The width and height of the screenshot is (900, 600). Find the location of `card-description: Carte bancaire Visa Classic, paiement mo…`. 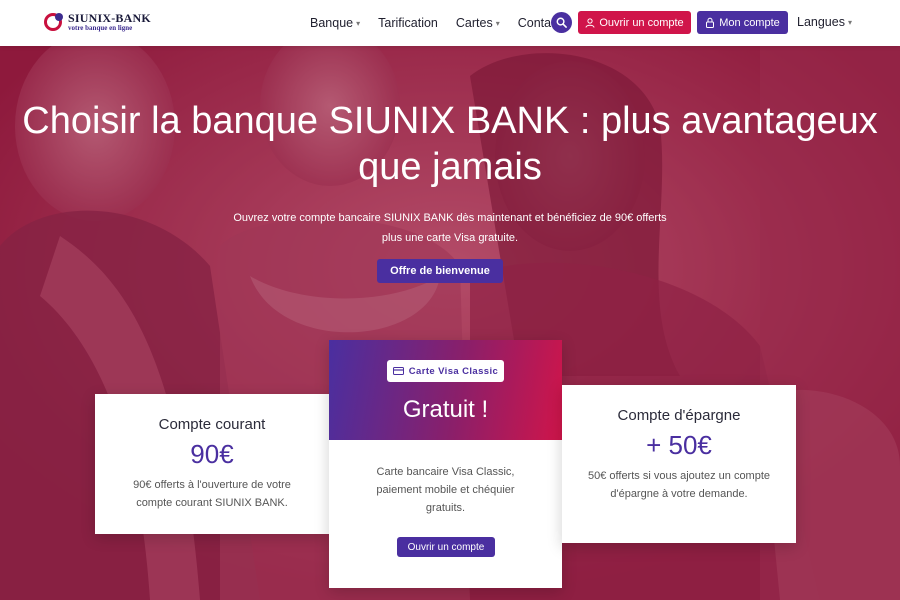

card-description: Carte bancaire Visa Classic, paiement mo… is located at coordinates (445, 490).